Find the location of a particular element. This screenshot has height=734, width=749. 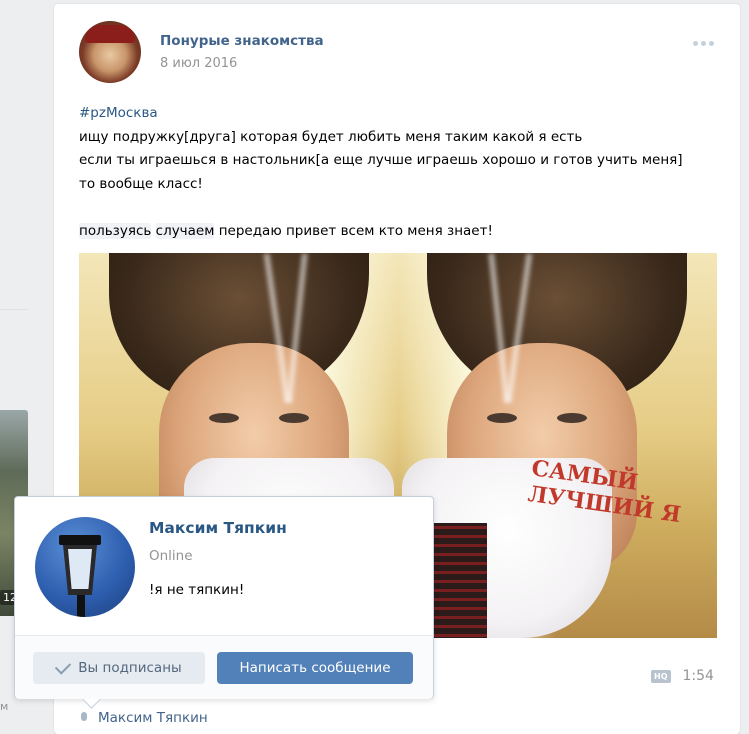

hq-badge: HQ is located at coordinates (661, 676).